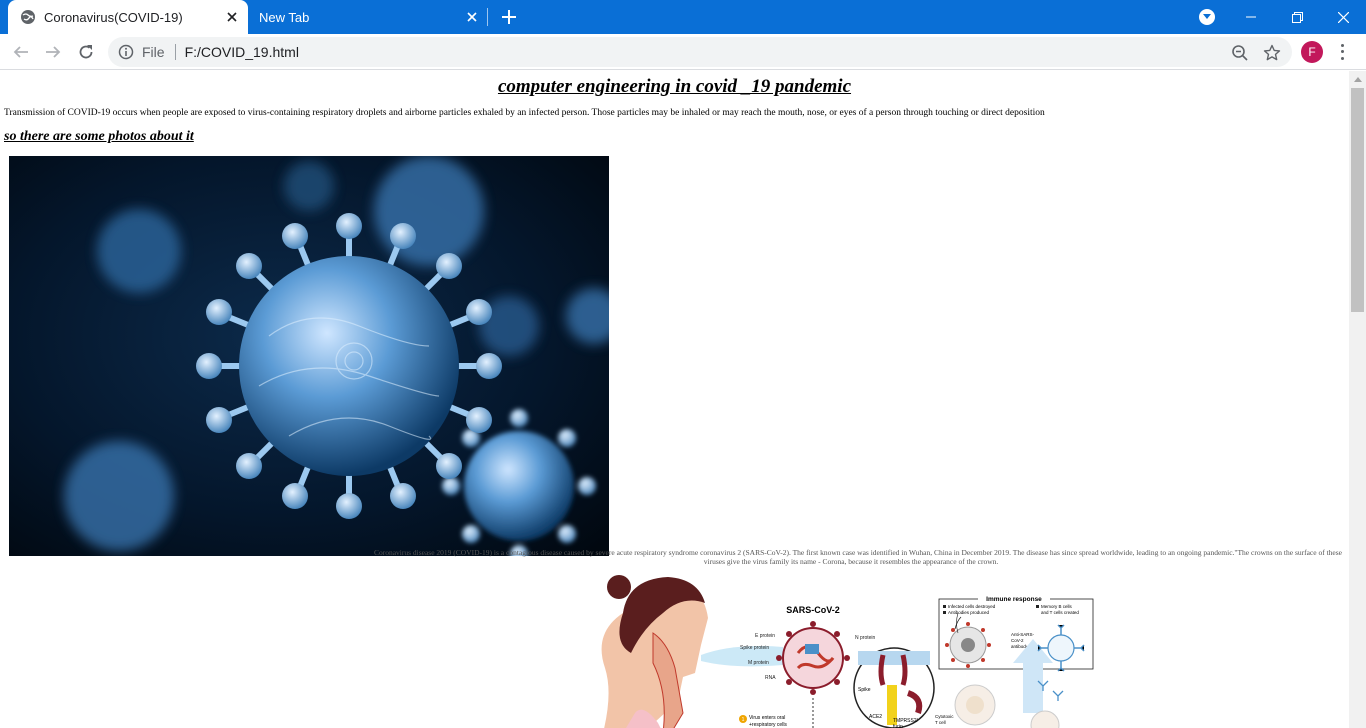  I want to click on antibodies-produced-label: Antibodies produced, so click(969, 612).